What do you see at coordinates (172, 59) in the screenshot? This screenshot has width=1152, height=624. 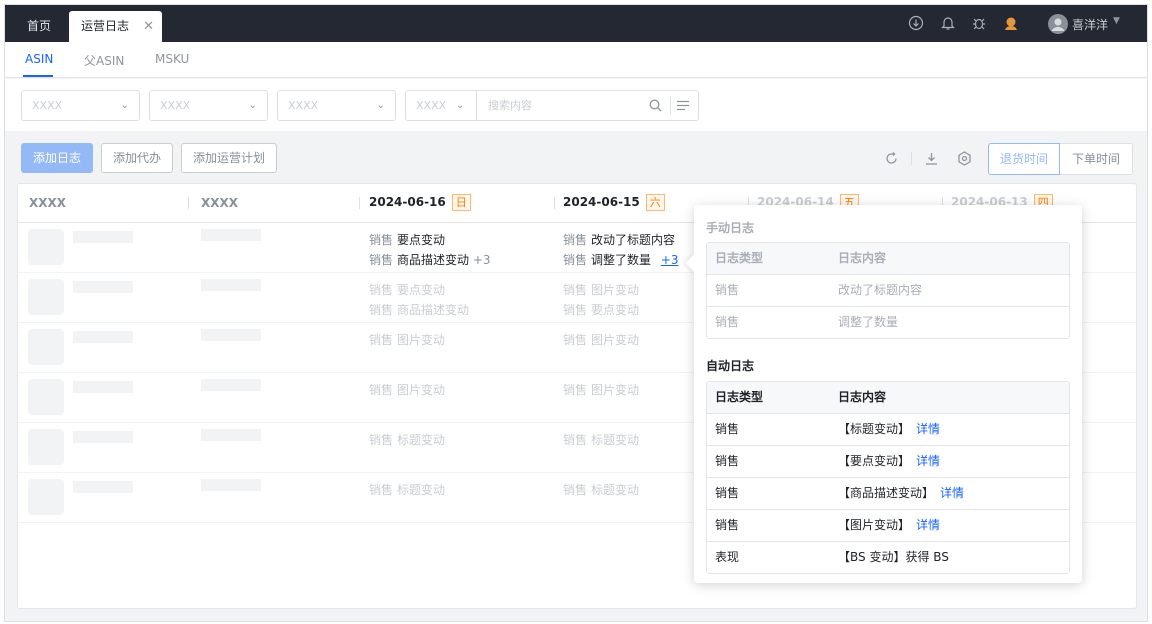 I see `subtab-msku: MSKU` at bounding box center [172, 59].